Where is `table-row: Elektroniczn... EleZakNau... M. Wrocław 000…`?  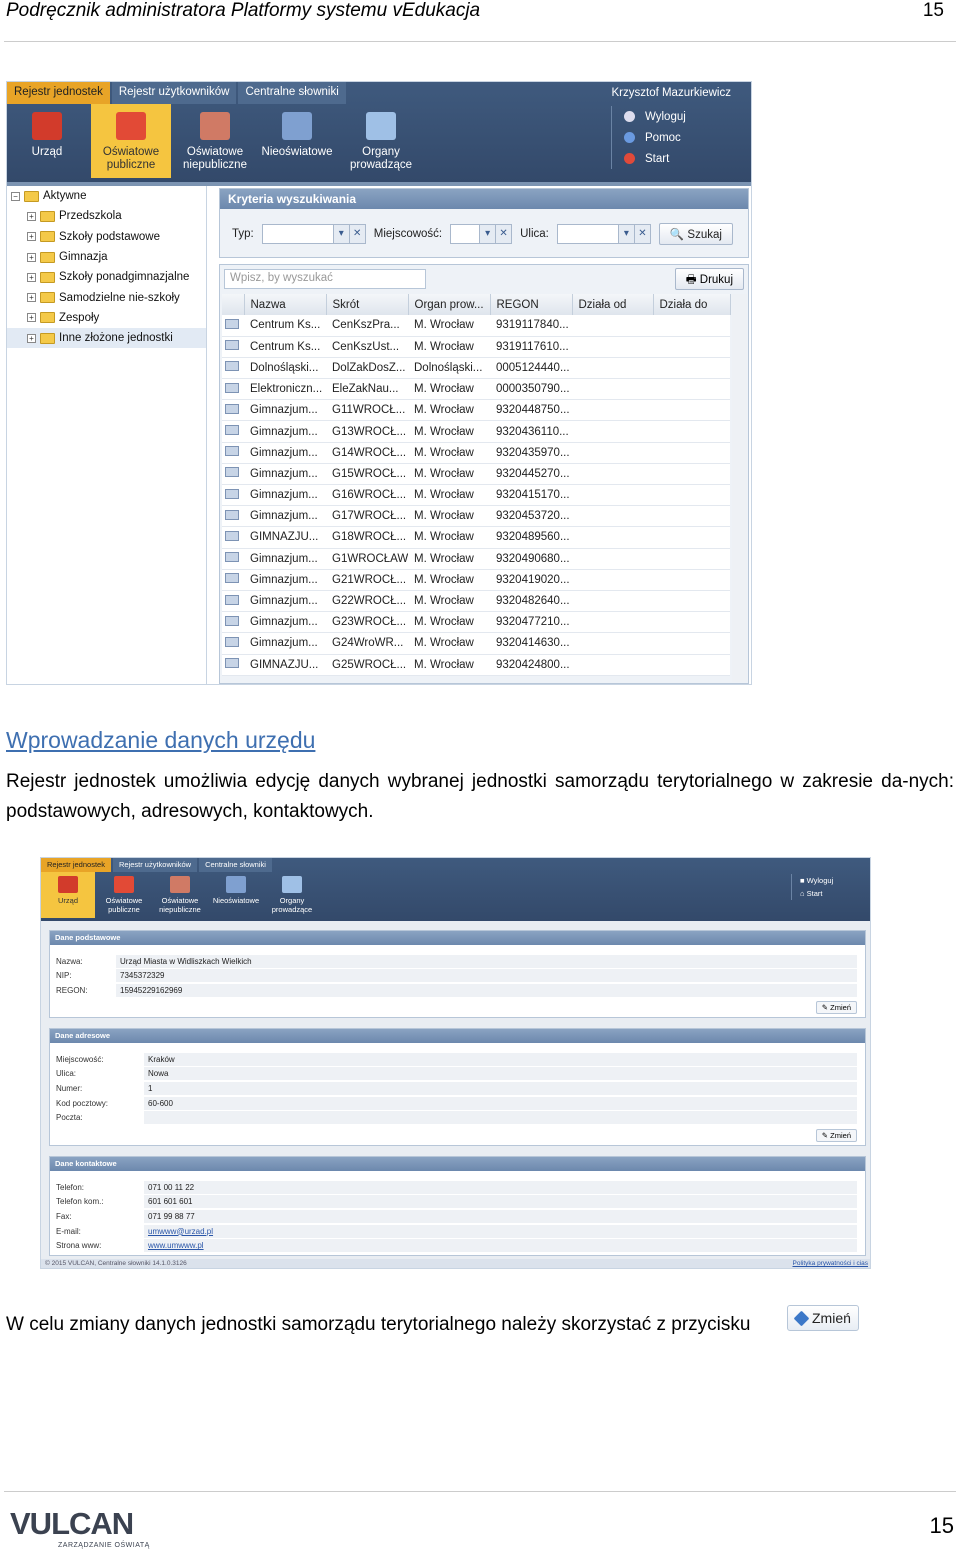 table-row: Elektroniczn... EleZakNau... M. Wrocław 000… is located at coordinates (476, 389).